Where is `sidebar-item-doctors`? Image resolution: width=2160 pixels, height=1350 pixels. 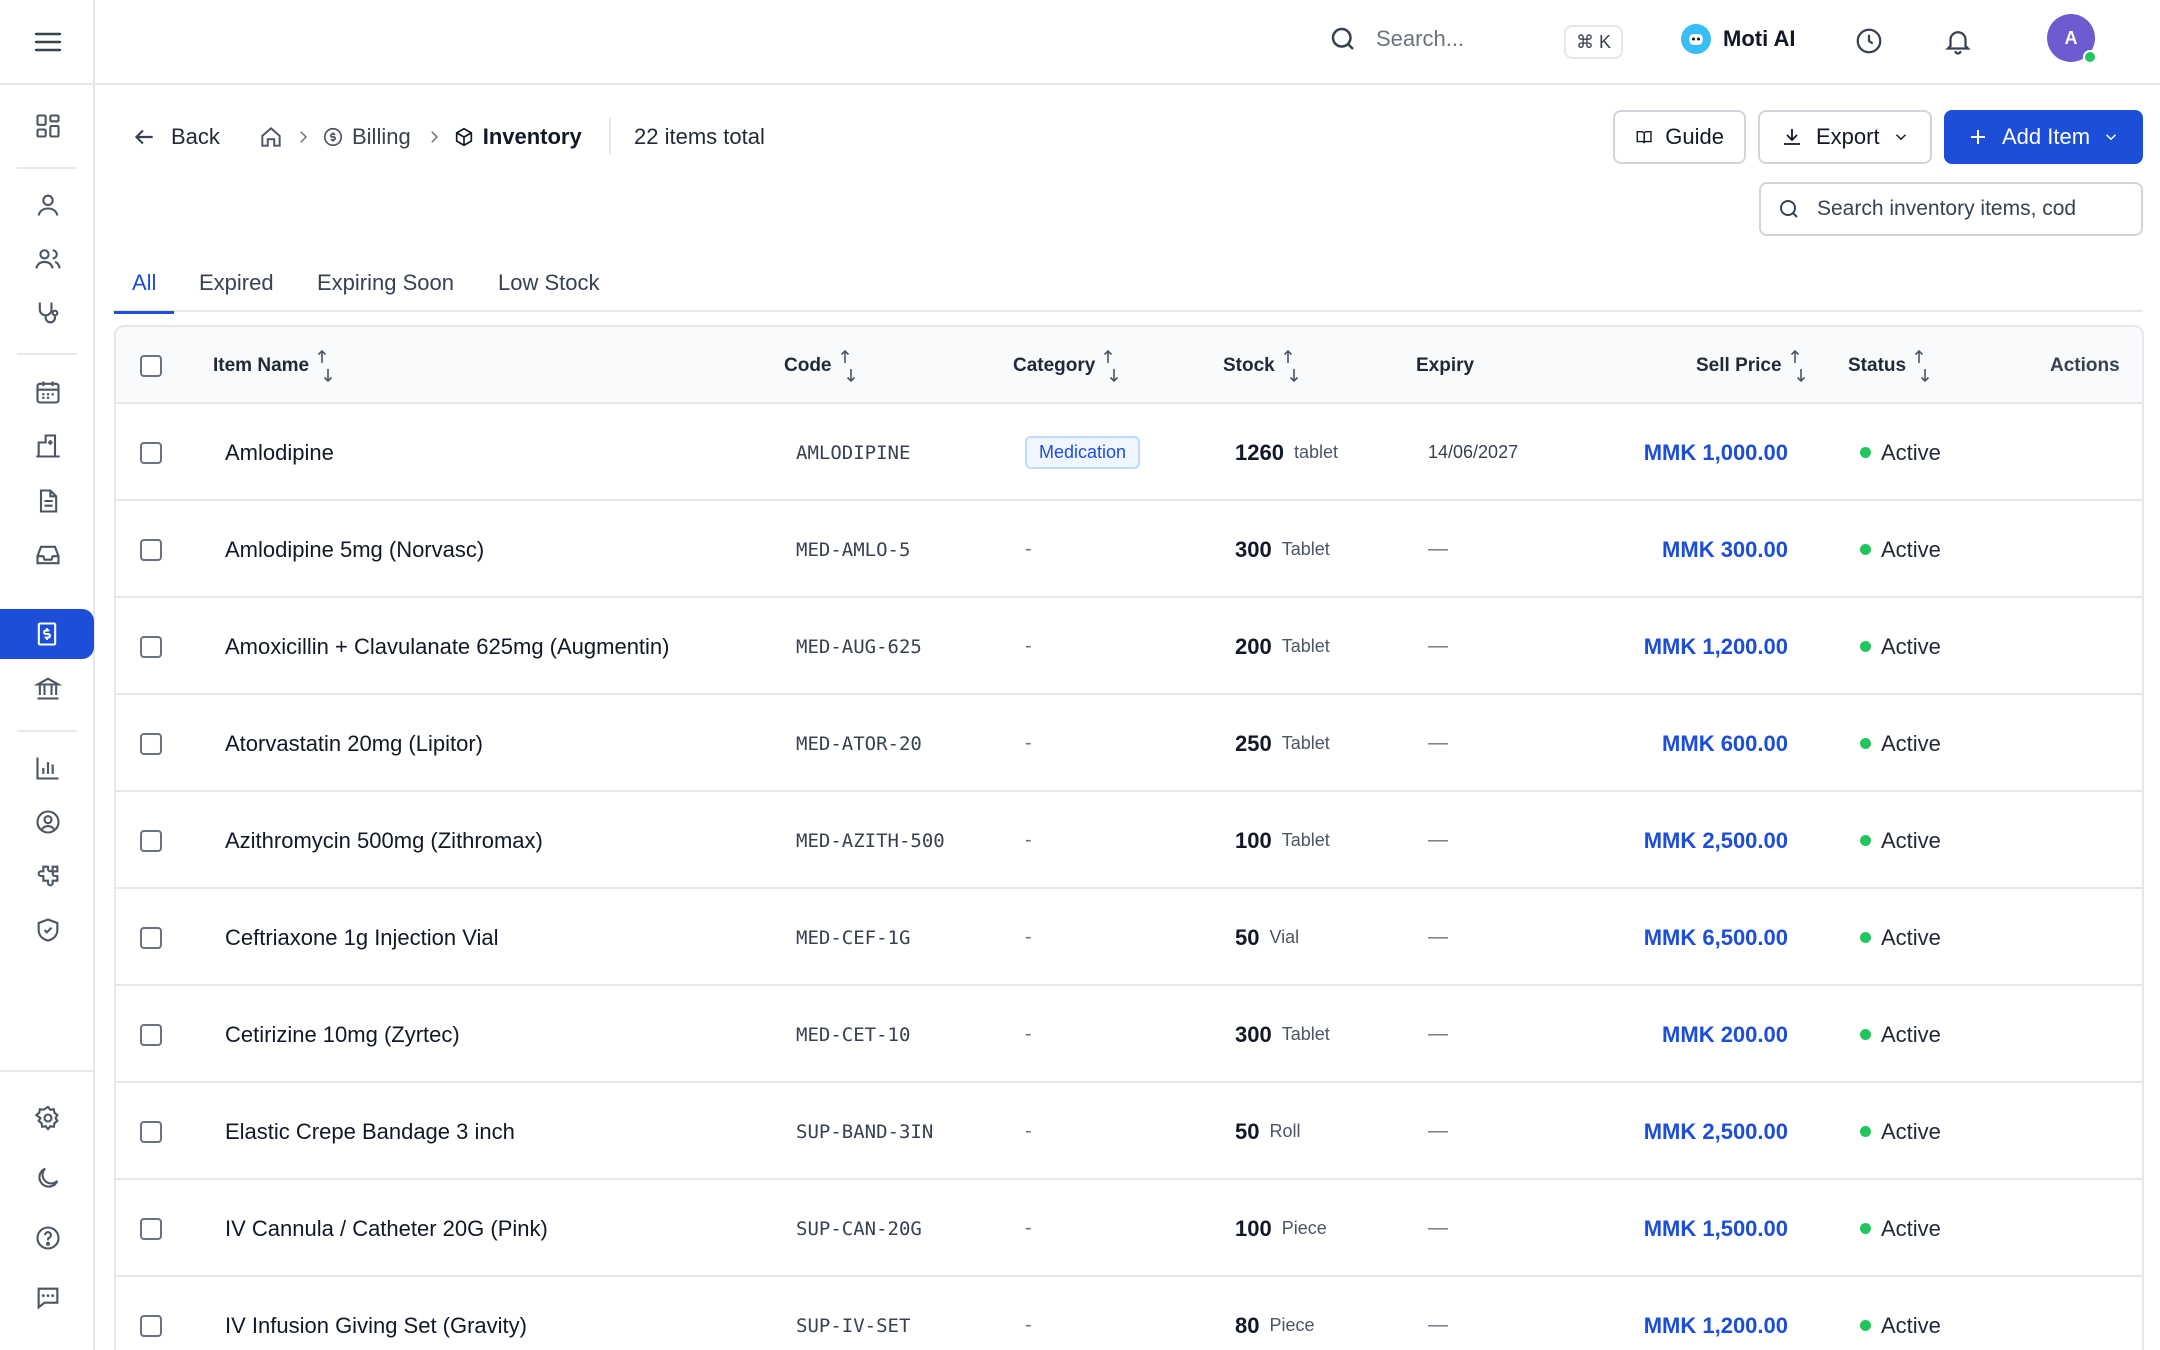 sidebar-item-doctors is located at coordinates (47, 313).